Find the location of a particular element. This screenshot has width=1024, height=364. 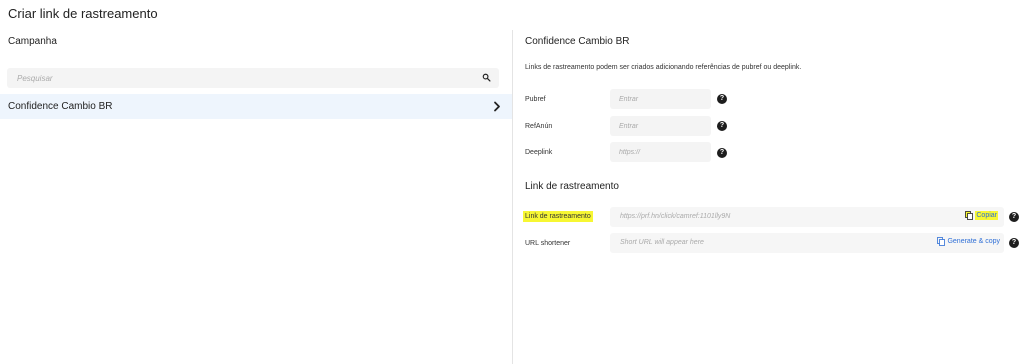

url-shortener-placeholder: Short URL will appear here is located at coordinates (662, 242).